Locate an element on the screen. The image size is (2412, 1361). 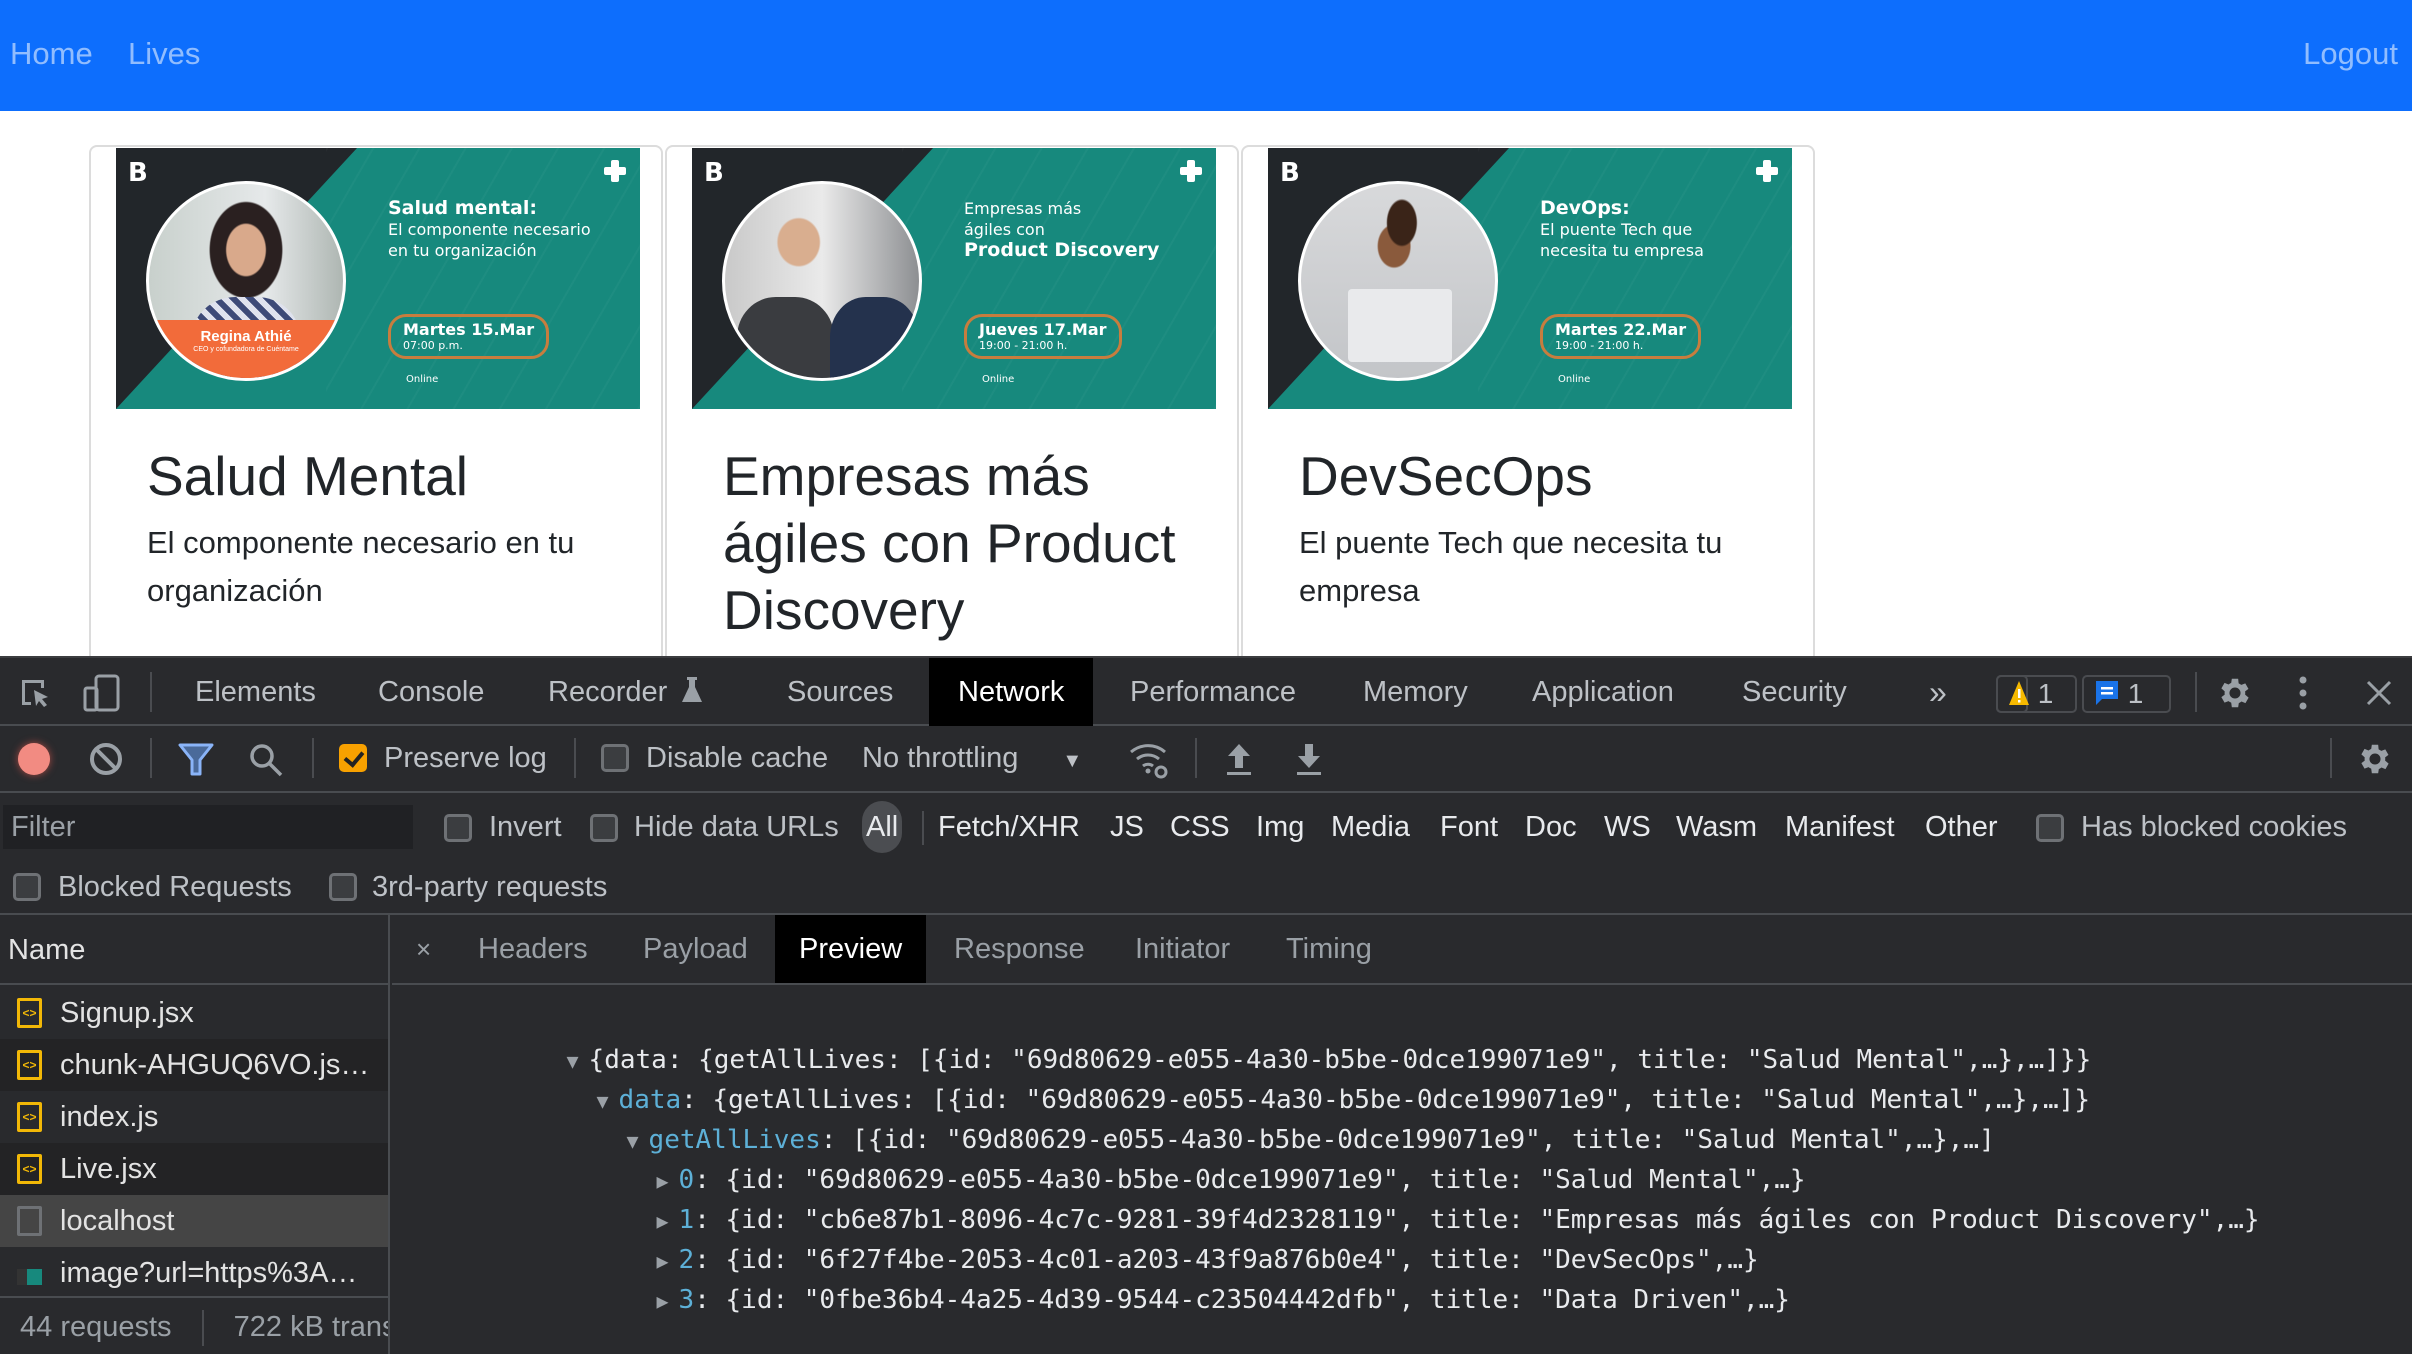
hide-data-urls-checkbox is located at coordinates (604, 828).